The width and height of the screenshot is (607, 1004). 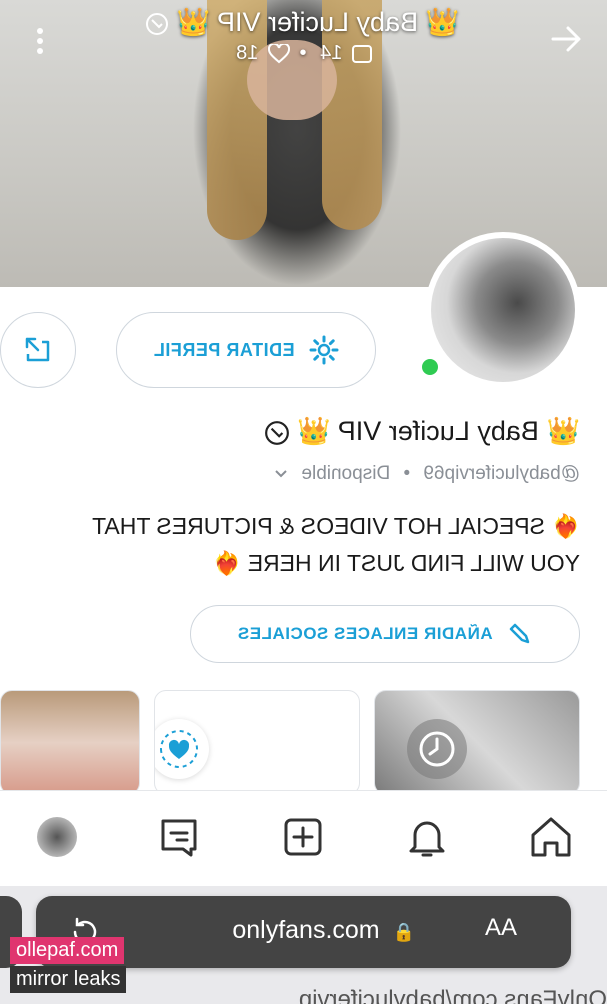 I want to click on online-status-dot, so click(x=430, y=367).